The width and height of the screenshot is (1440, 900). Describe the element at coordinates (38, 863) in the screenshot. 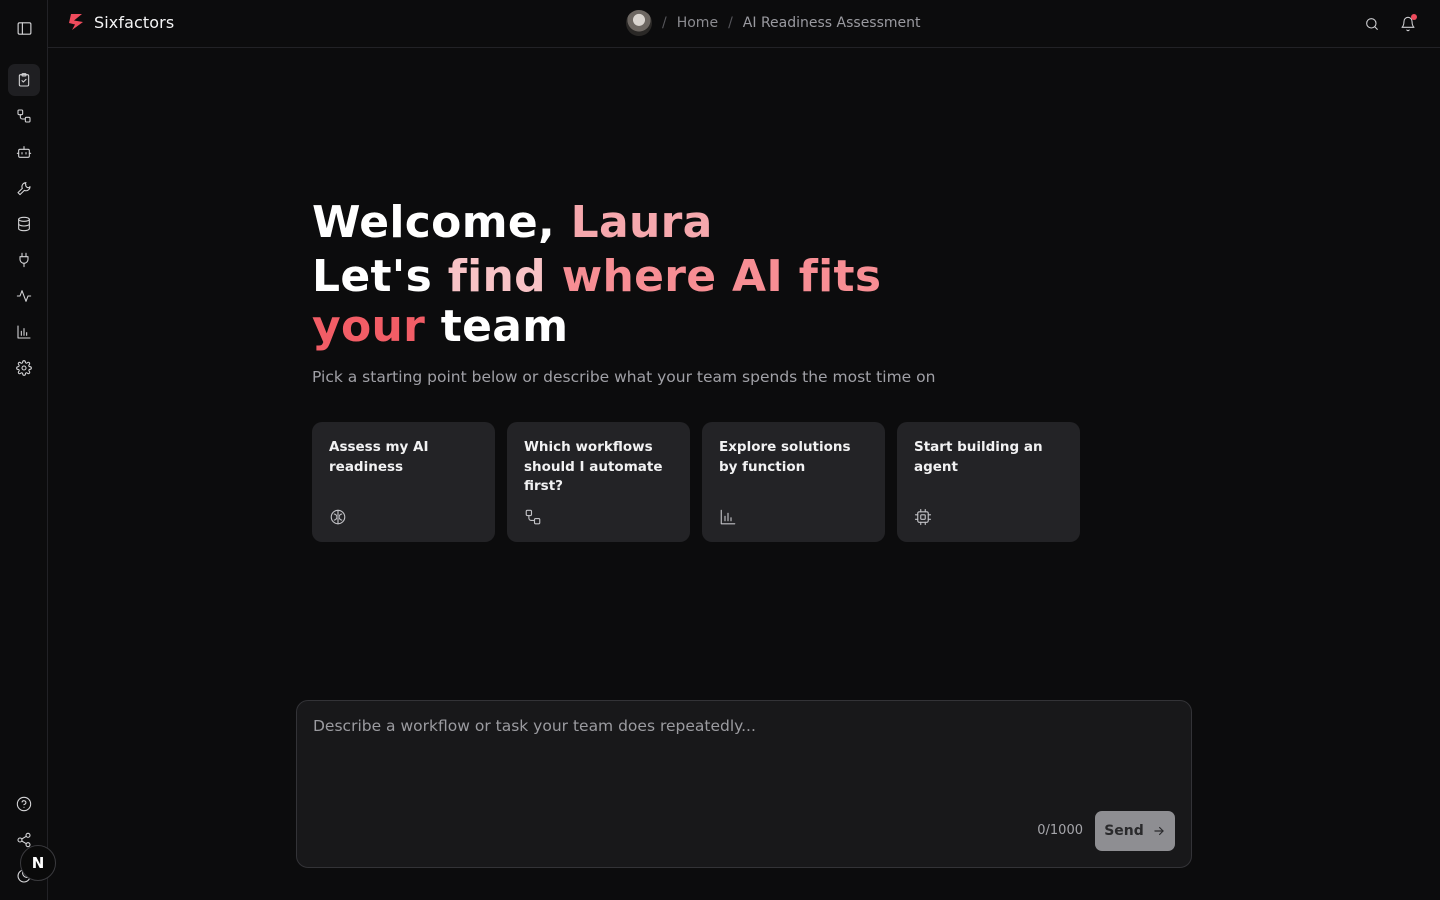

I see `user-avatar-button: N` at that location.